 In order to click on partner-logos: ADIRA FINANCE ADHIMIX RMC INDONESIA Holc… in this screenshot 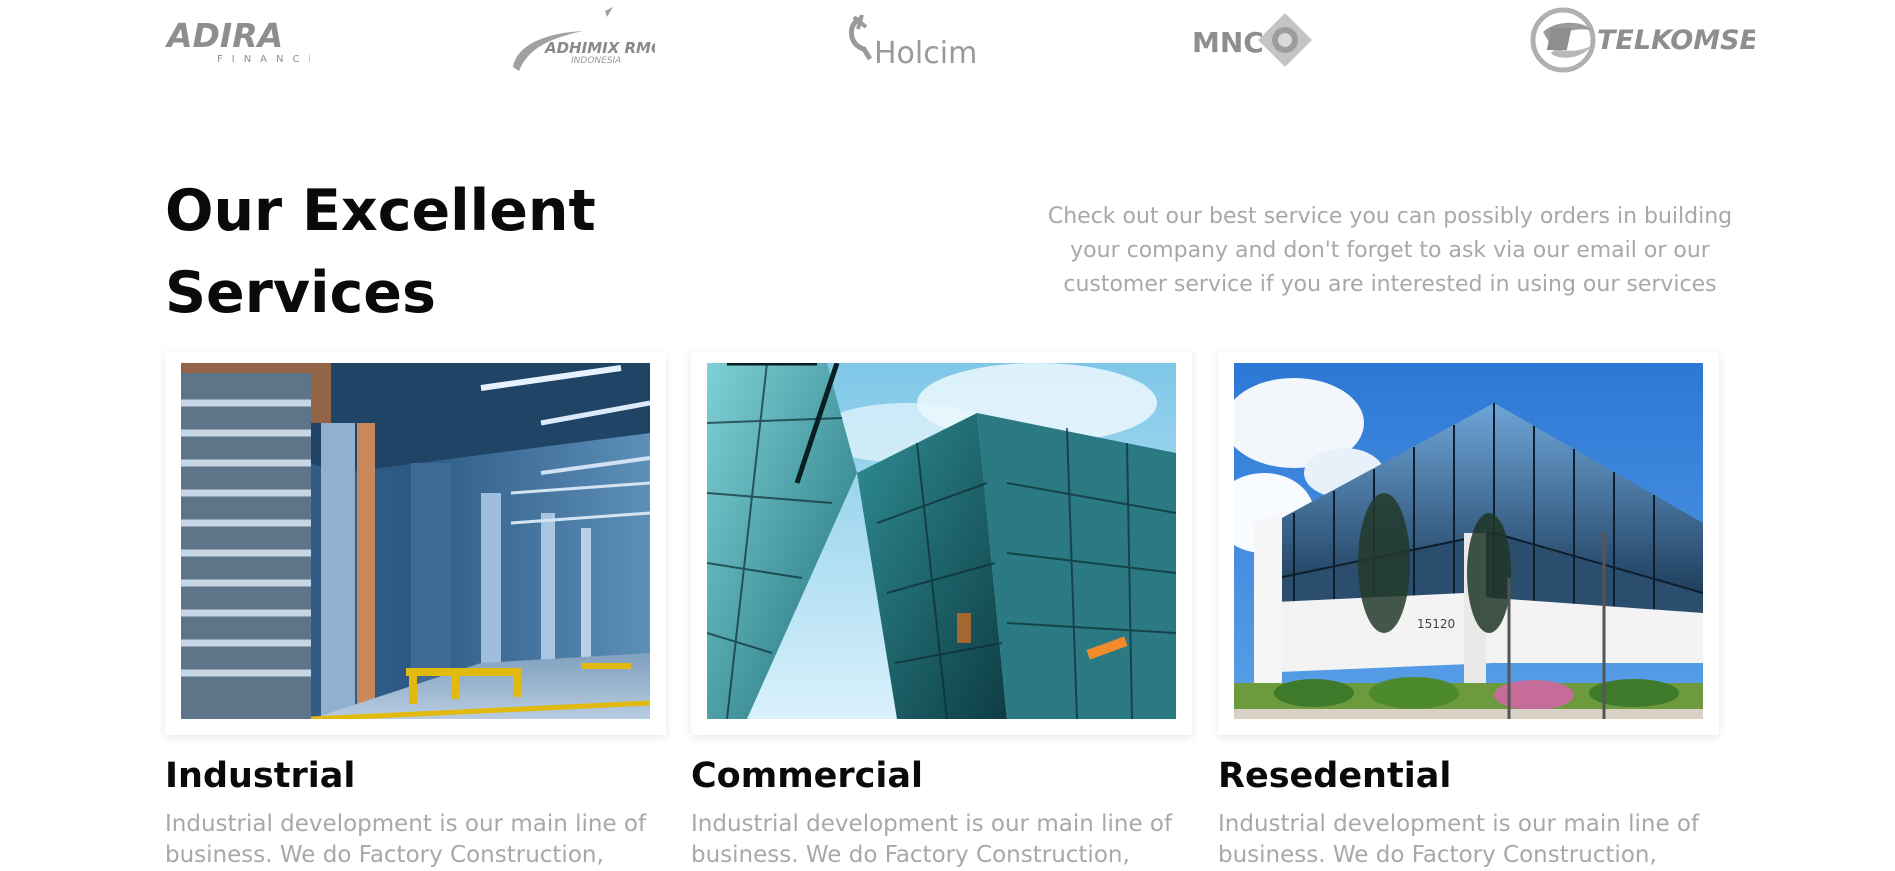, I will do `click(947, 40)`.